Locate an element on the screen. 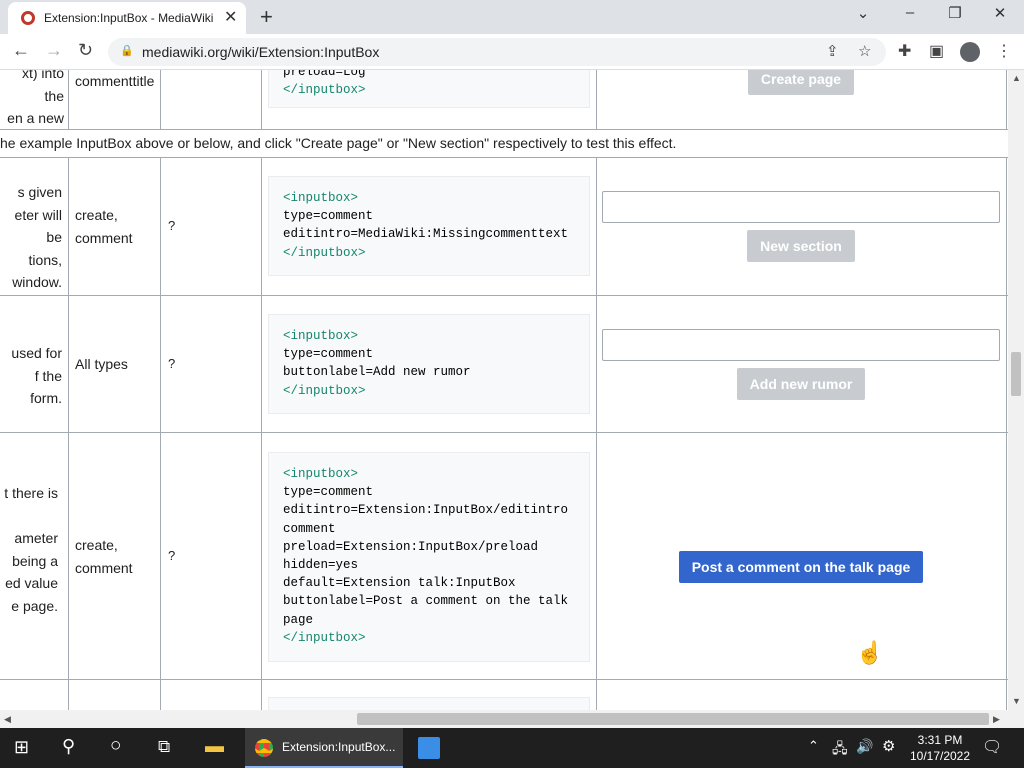 This screenshot has height=778, width=1024. settings-gear-icon: ⚙ is located at coordinates (888, 757).